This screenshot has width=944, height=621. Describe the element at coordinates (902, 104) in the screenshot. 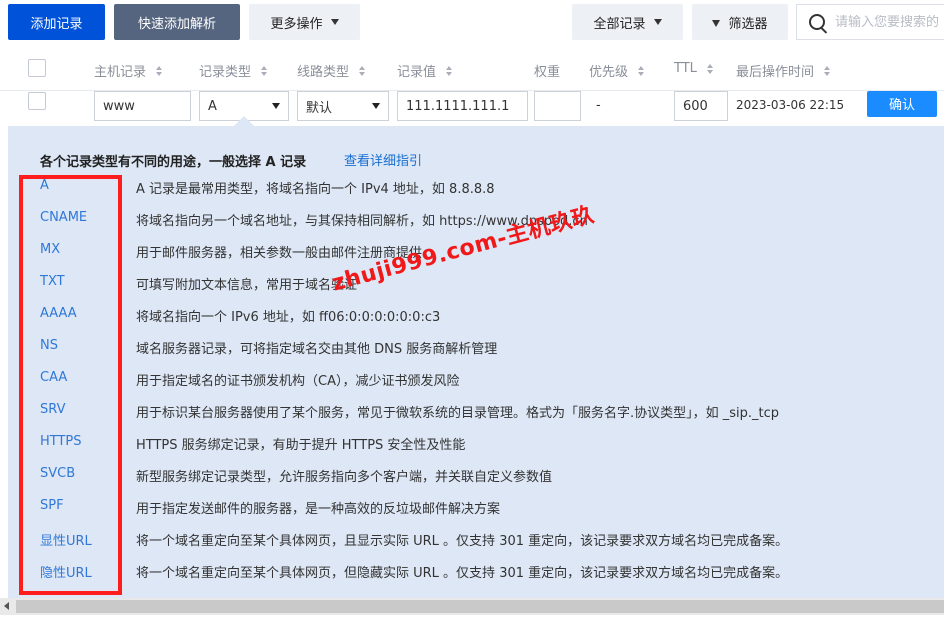

I see `confirm-button: 确认` at that location.